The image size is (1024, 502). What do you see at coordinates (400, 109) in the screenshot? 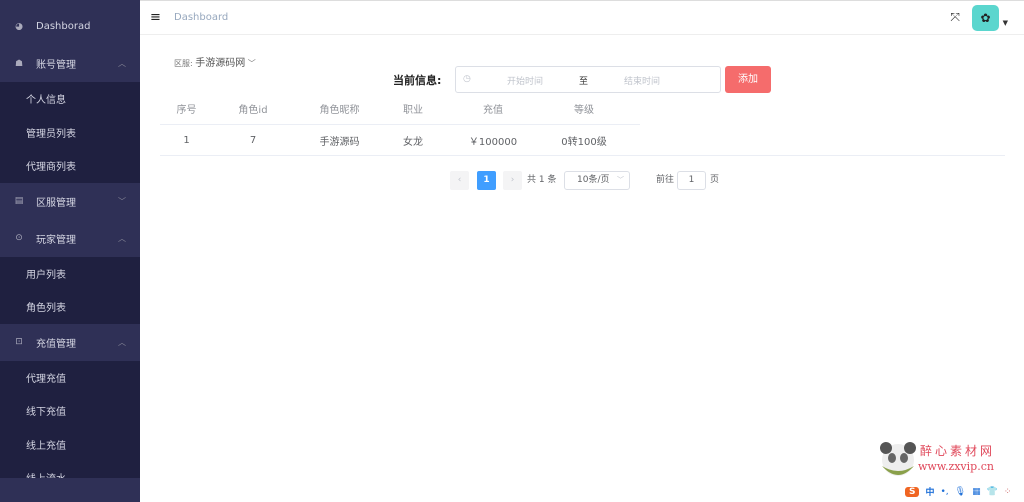
I see `table-header: 序号 角色id 角色昵称 职业 充值 等级` at bounding box center [400, 109].